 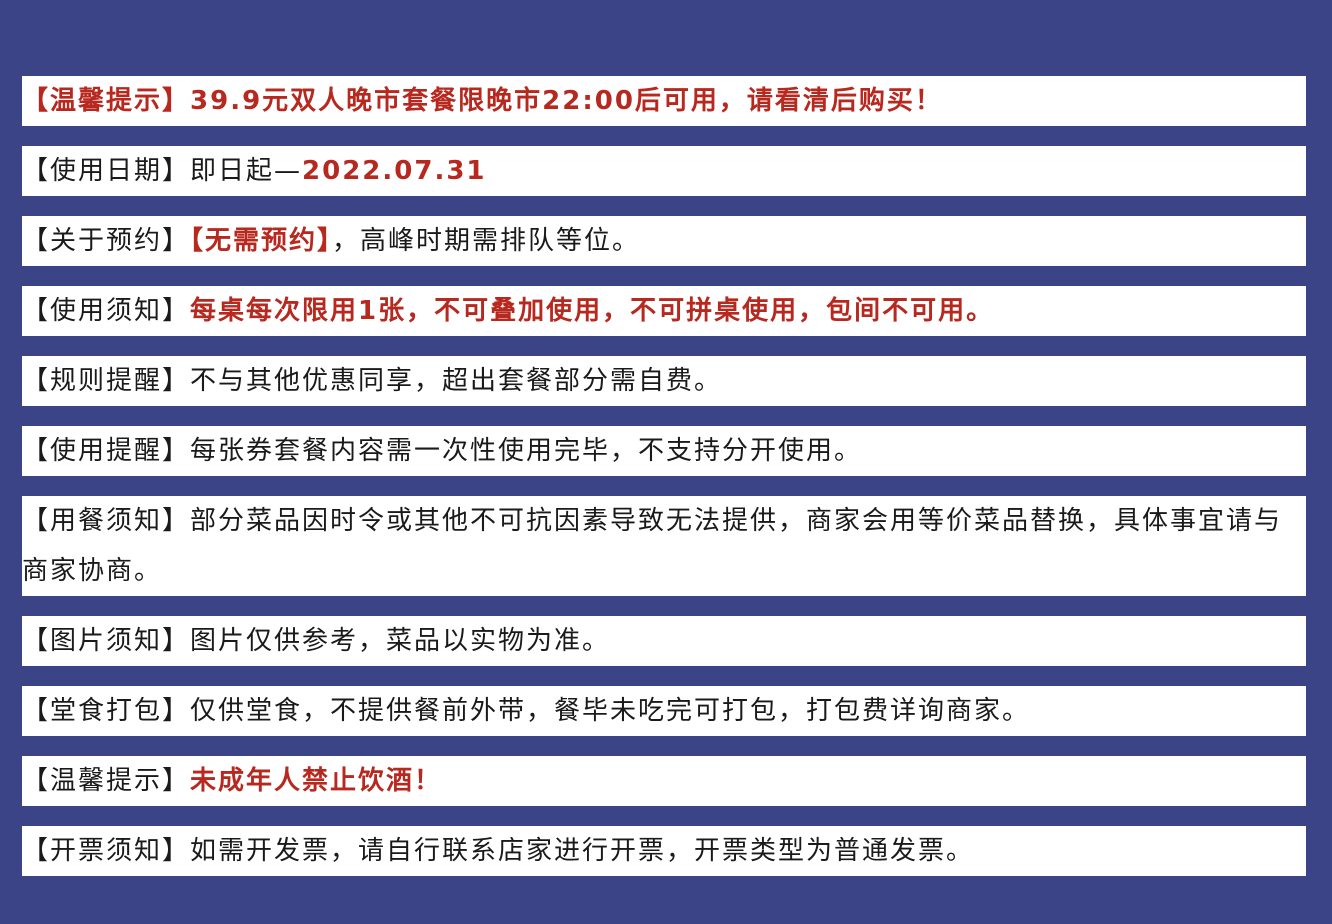 I want to click on notice-reservation: 【关于预约】【无需预约】，高峰时期需排队等位。, so click(x=664, y=241).